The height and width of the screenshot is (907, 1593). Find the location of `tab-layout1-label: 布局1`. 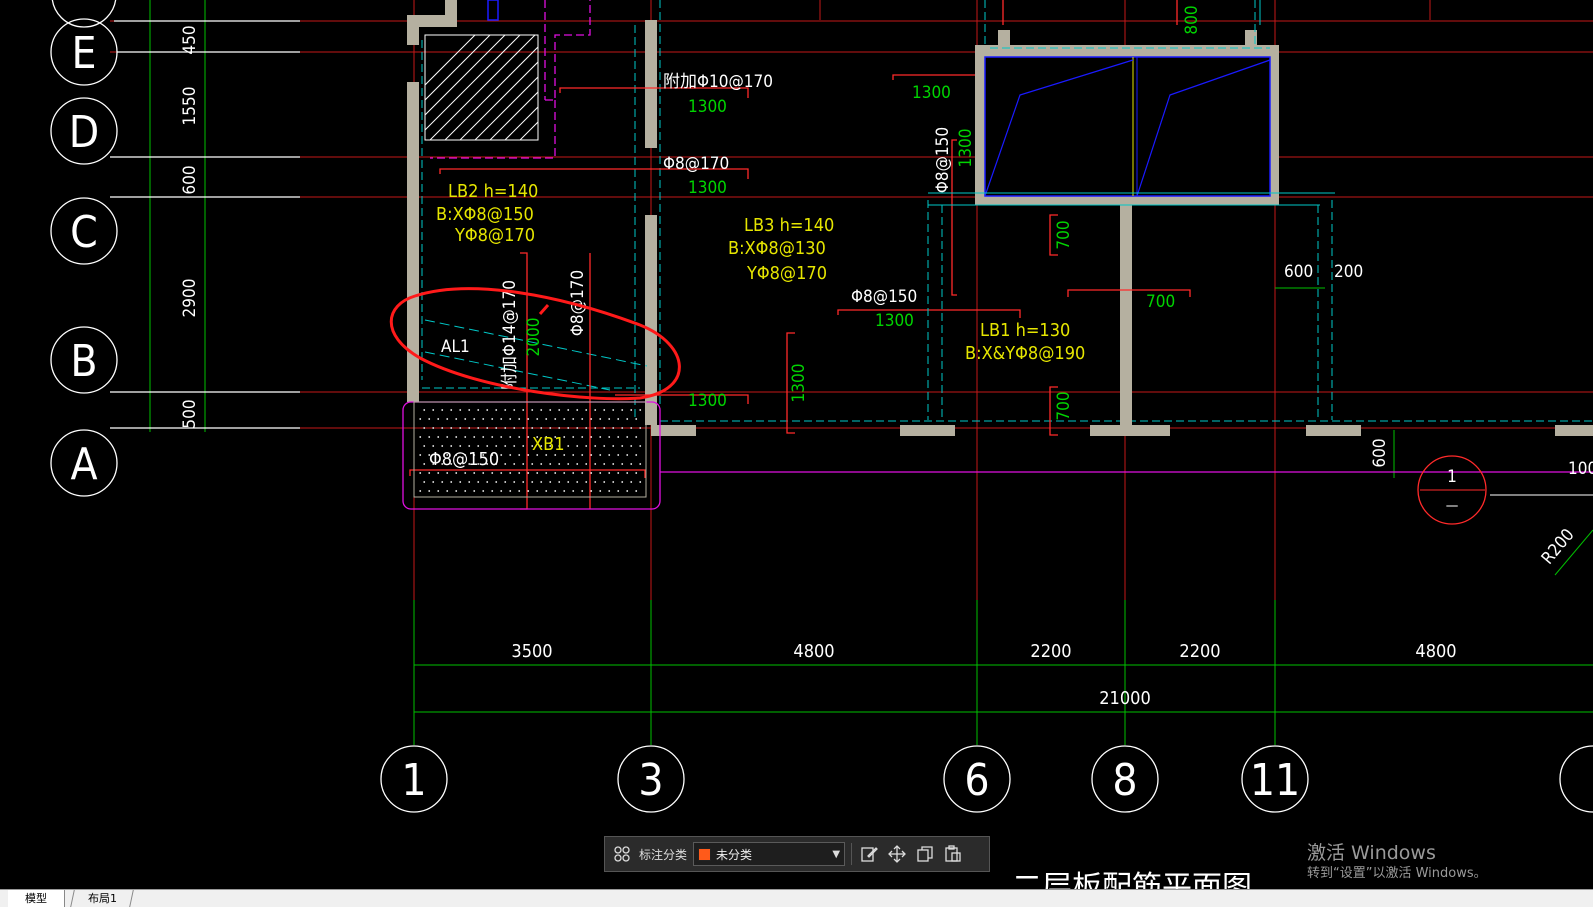

tab-layout1-label: 布局1 is located at coordinates (102, 898).